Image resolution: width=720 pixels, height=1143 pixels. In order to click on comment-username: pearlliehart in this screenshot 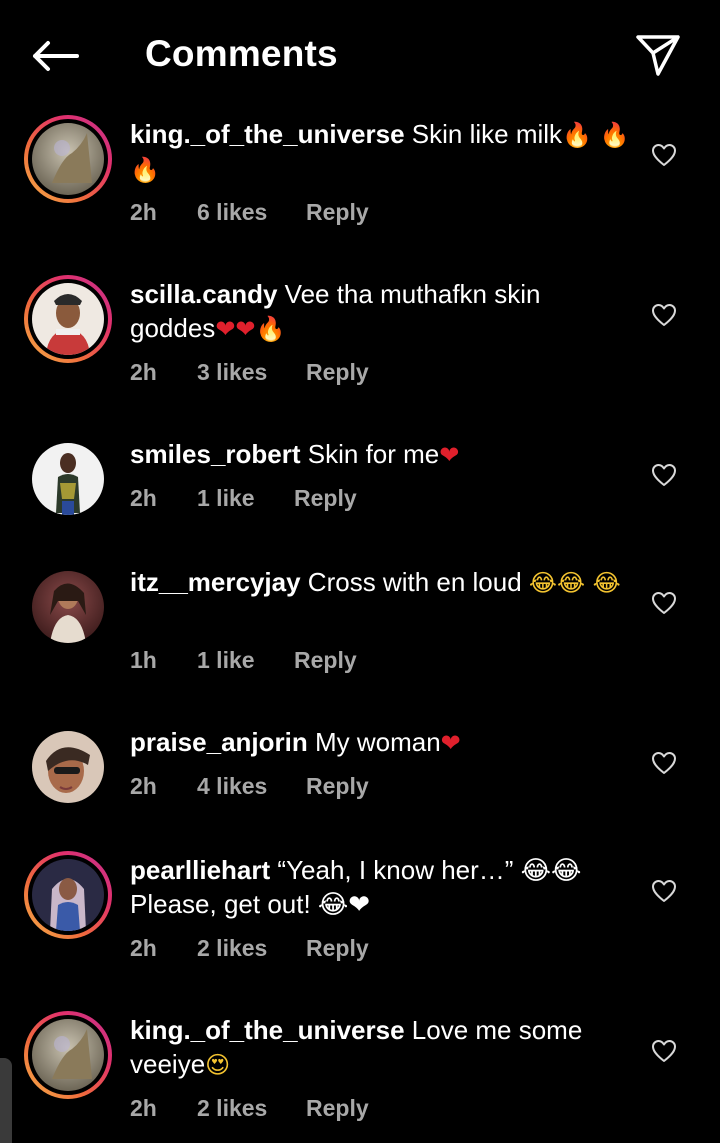, I will do `click(200, 870)`.